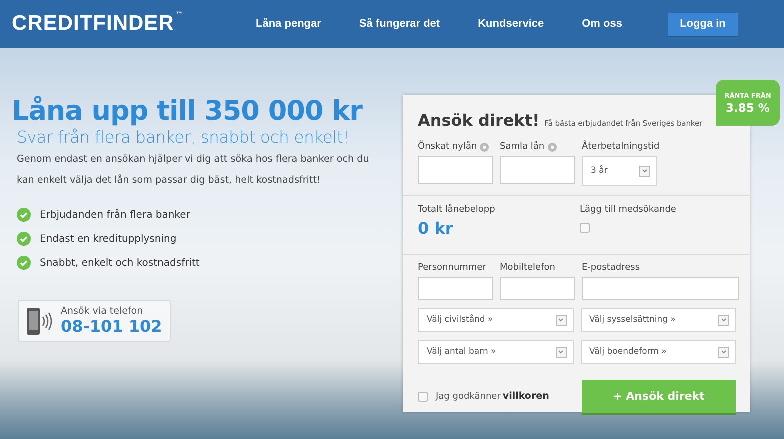 The width and height of the screenshot is (784, 439). Describe the element at coordinates (436, 228) in the screenshot. I see `total-amount: 0 kr` at that location.